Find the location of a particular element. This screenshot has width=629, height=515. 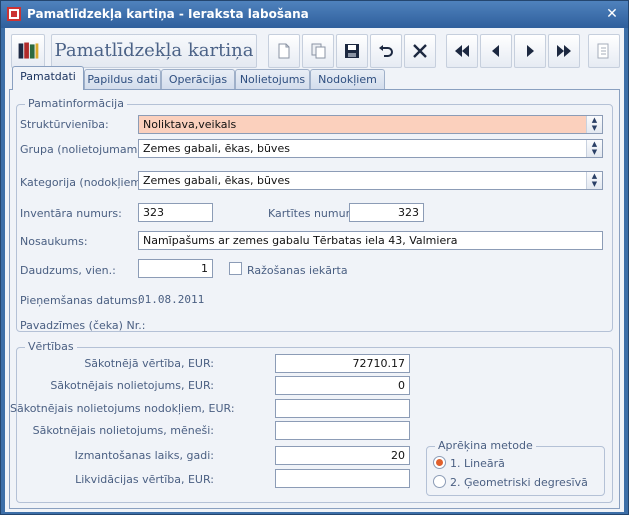

new-record-button is located at coordinates (284, 51).